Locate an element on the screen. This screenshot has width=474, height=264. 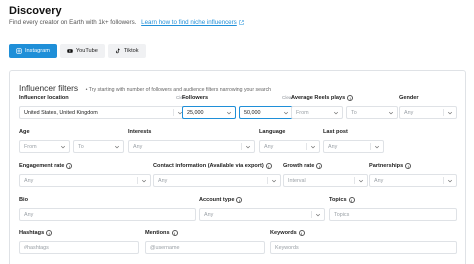
engagement-rate-label: Engagement rate i is located at coordinates (46, 166).